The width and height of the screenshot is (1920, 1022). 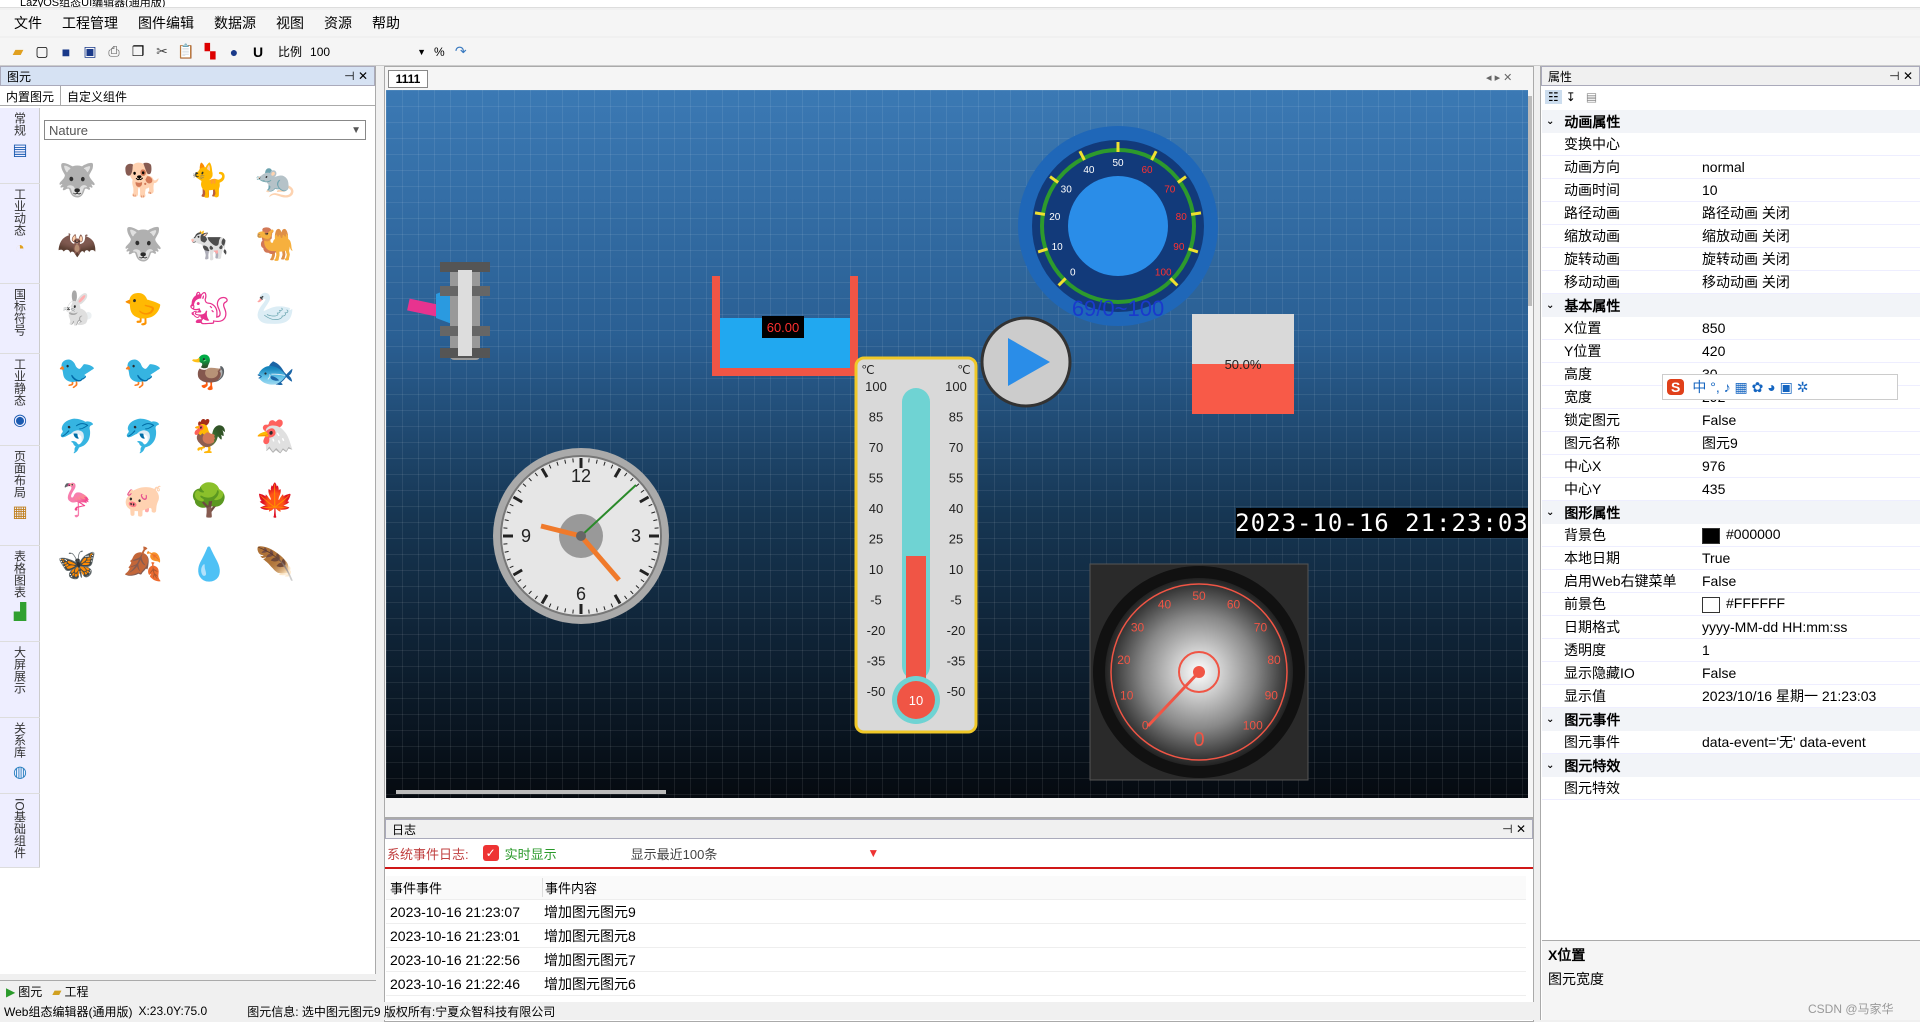 What do you see at coordinates (166, 23) in the screenshot?
I see `menu-edit: 图件编辑` at bounding box center [166, 23].